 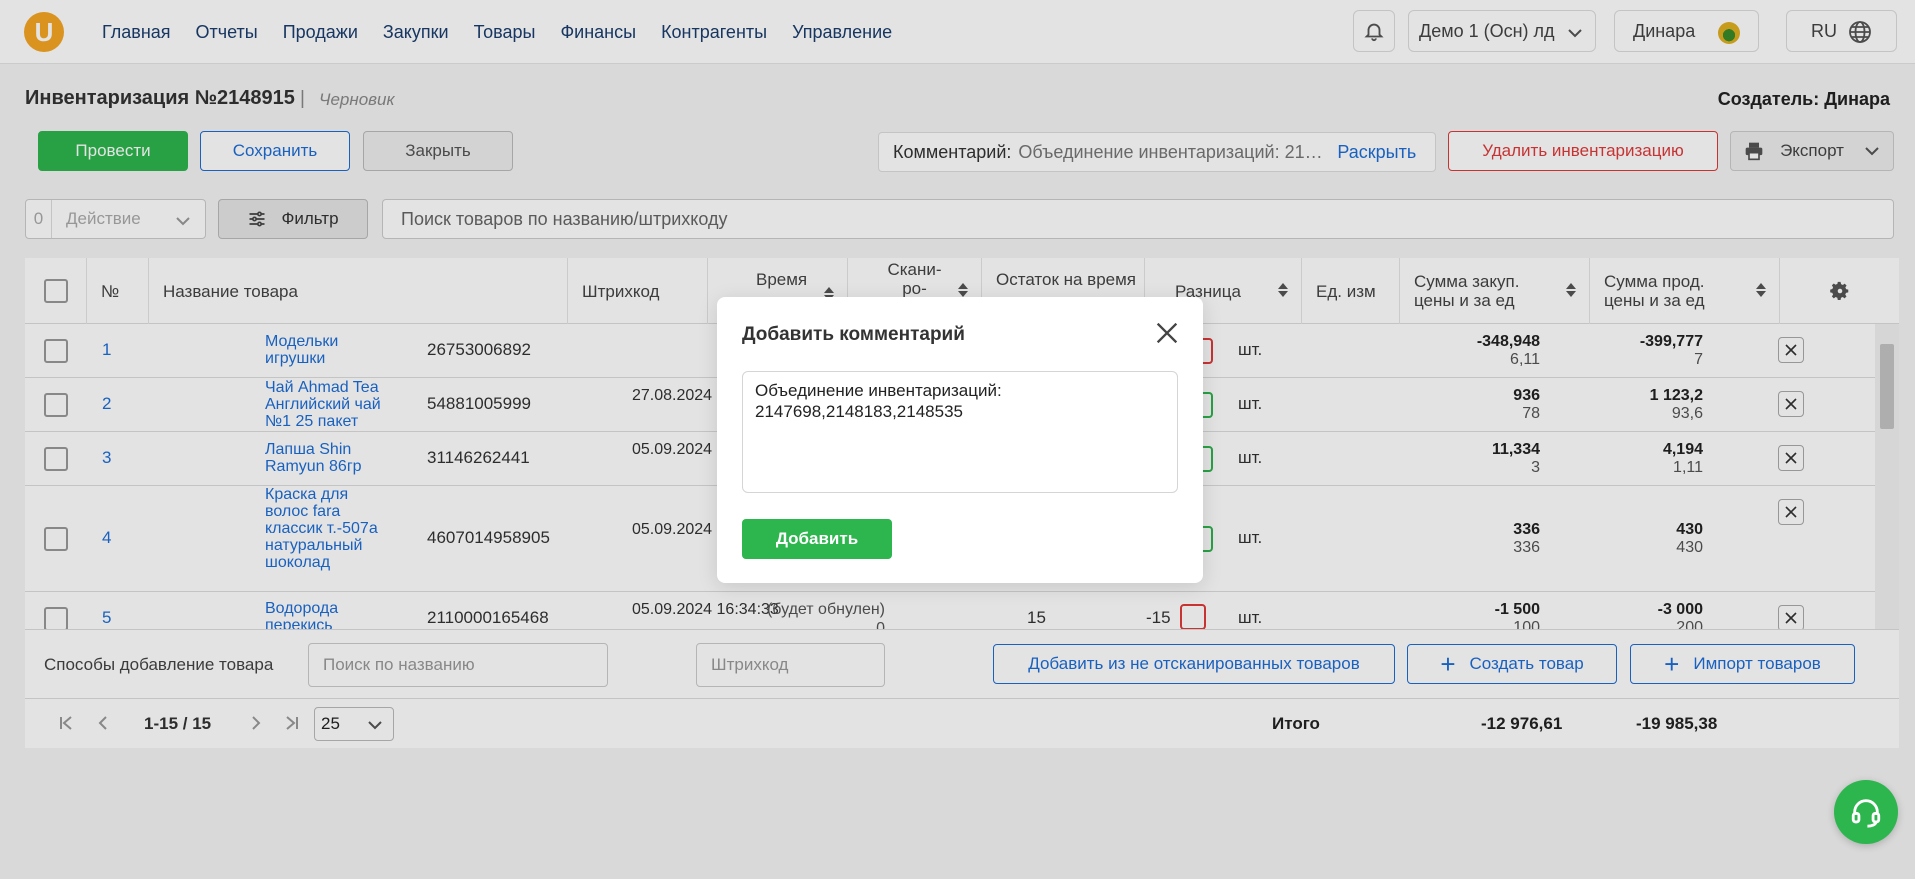 I want to click on support-chat-button, so click(x=1866, y=812).